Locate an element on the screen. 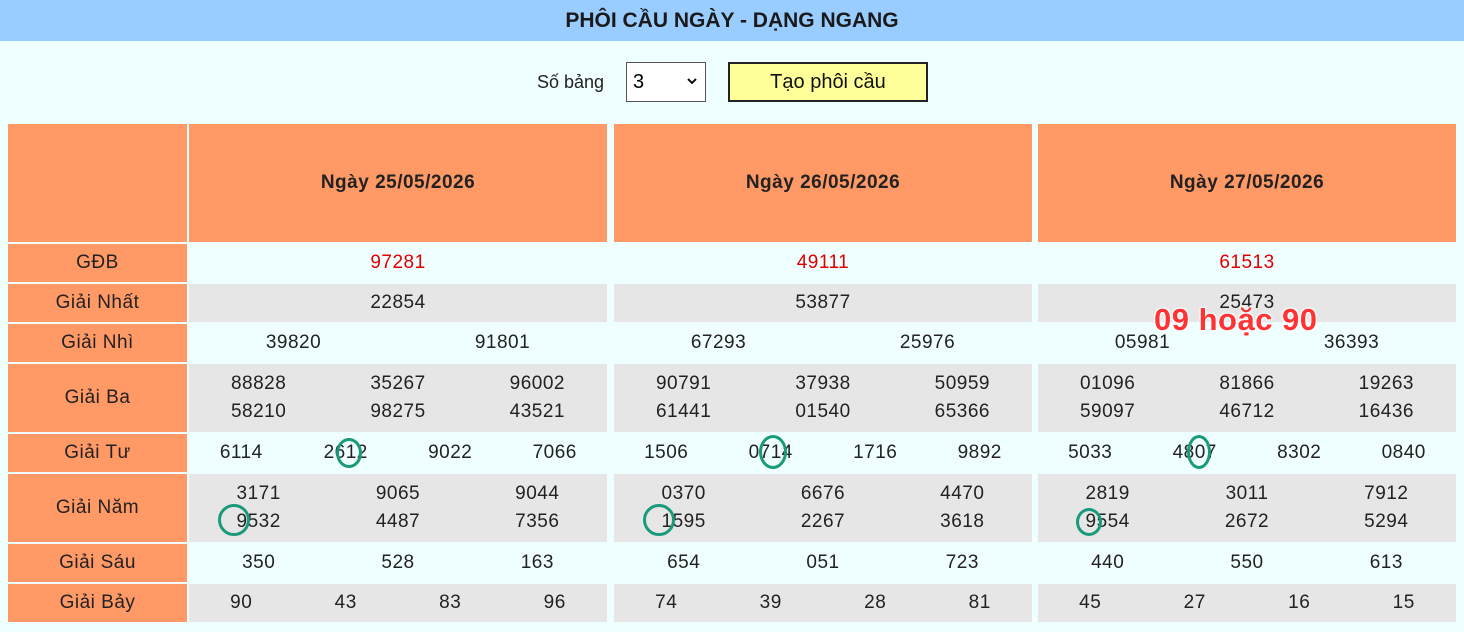  page-title: PHÔI CẦU NGÀY - DẠNG NGANG is located at coordinates (732, 20).